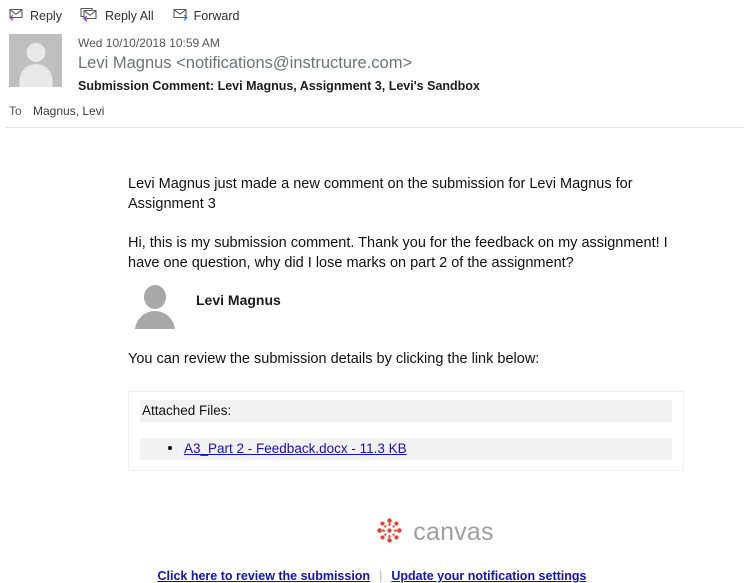  I want to click on reply-all-button: Reply All, so click(117, 16).